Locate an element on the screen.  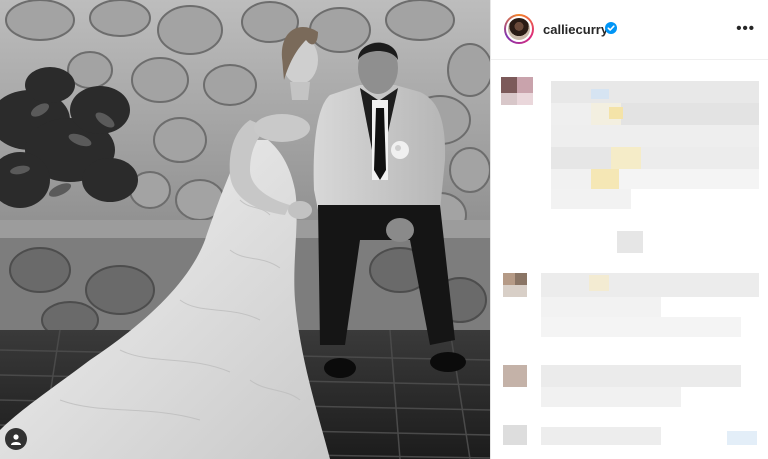
user-tag-icon is located at coordinates (16, 439).